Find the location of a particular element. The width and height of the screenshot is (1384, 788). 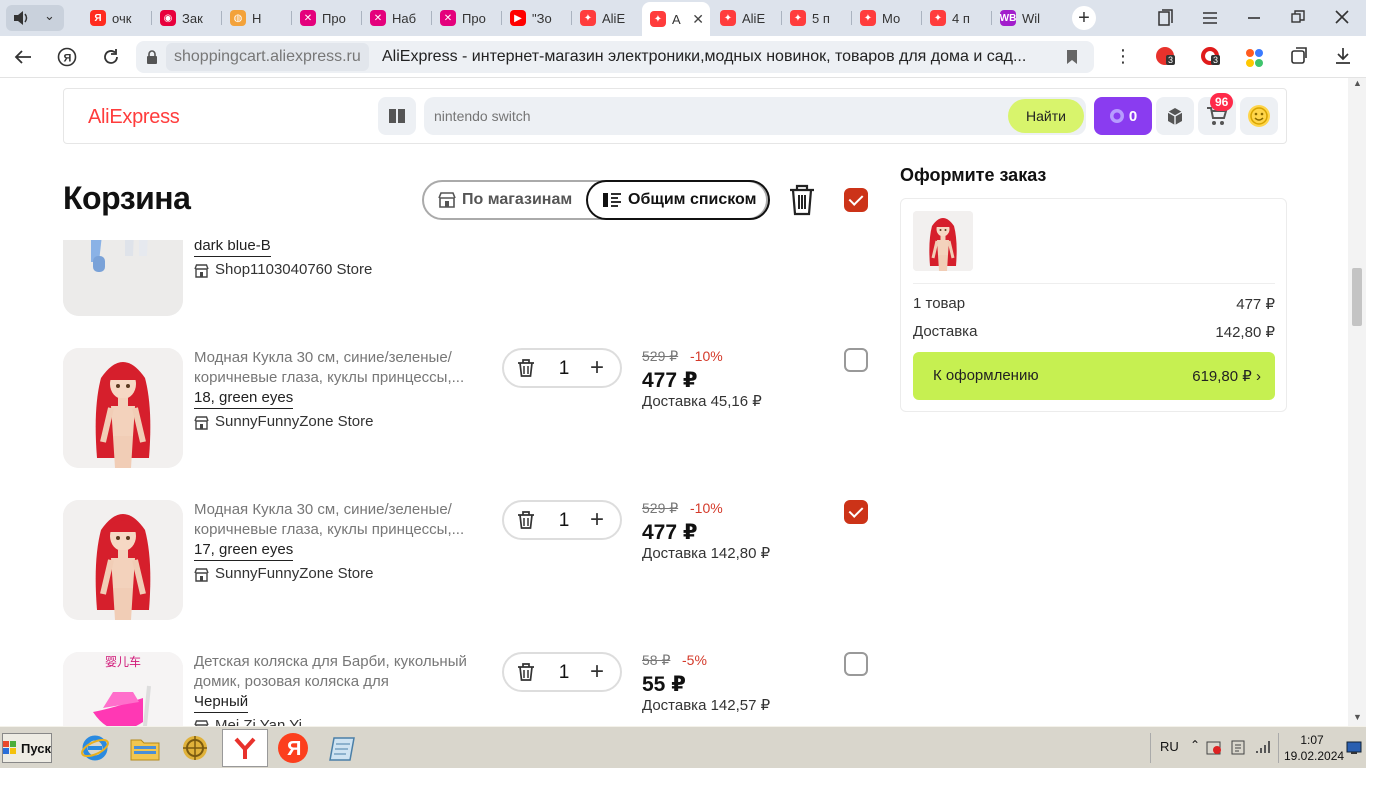

store-name: Mei Zi Yan Yi is located at coordinates (258, 721).